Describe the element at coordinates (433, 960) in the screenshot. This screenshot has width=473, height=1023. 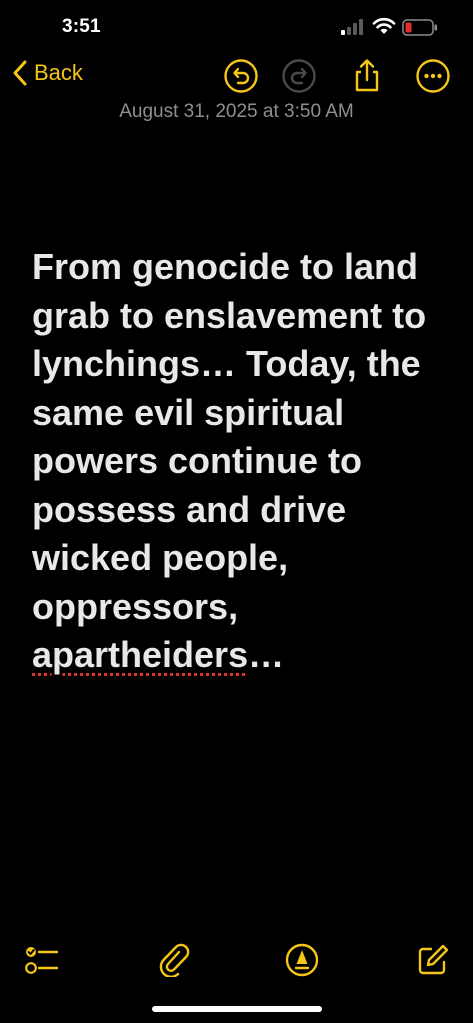
I see `compose-icon` at that location.